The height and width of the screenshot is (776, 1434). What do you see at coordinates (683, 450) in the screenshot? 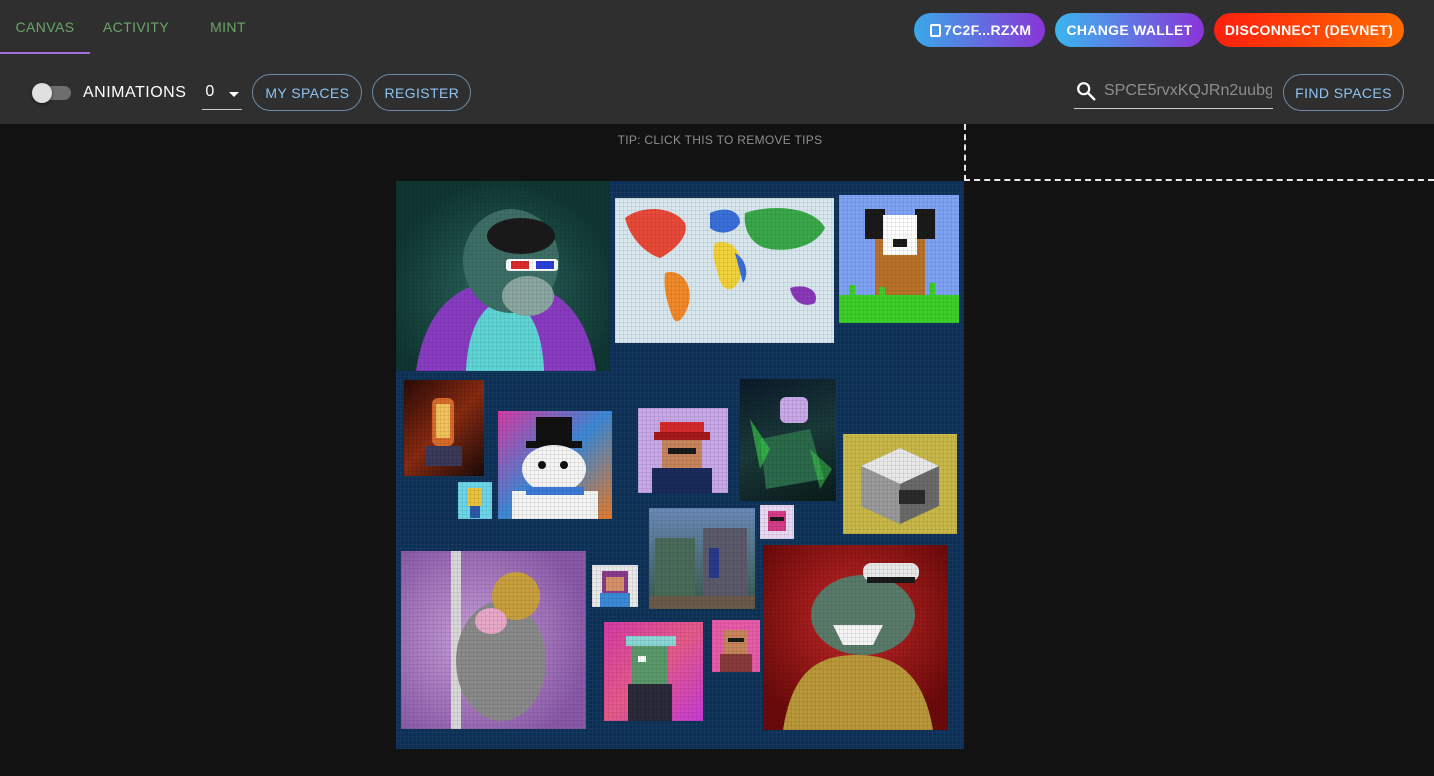
I see `red-cap-pixel-character` at bounding box center [683, 450].